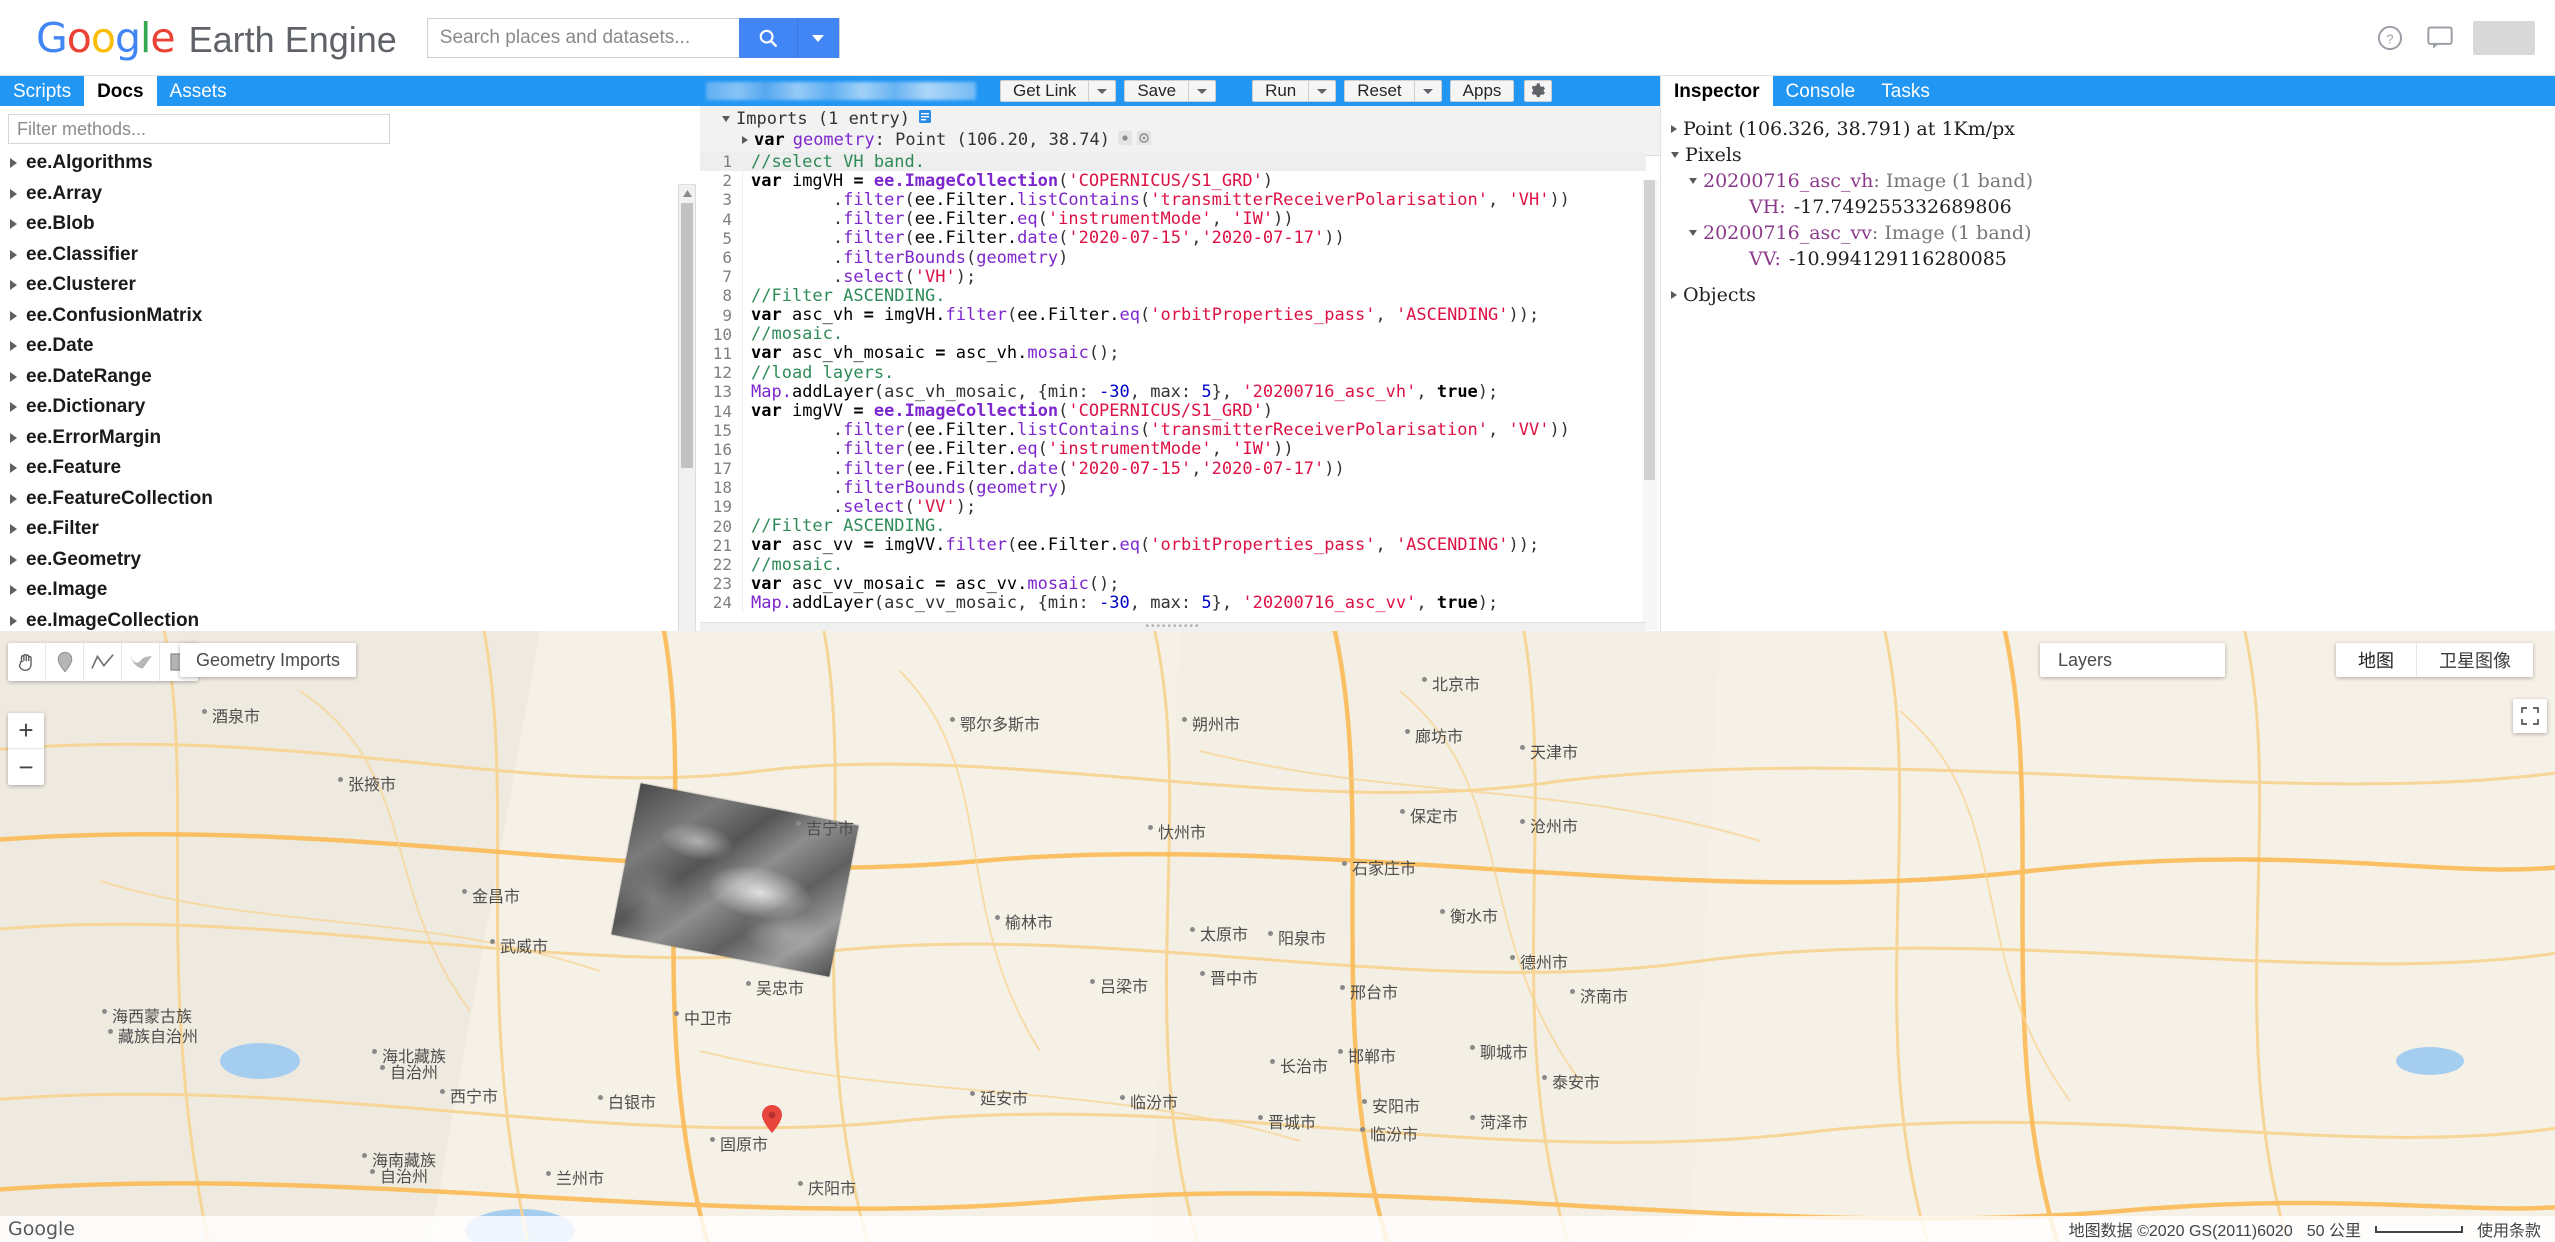 Image resolution: width=2555 pixels, height=1242 pixels. Describe the element at coordinates (42, 91) in the screenshot. I see `tab-scripts: Scripts` at that location.